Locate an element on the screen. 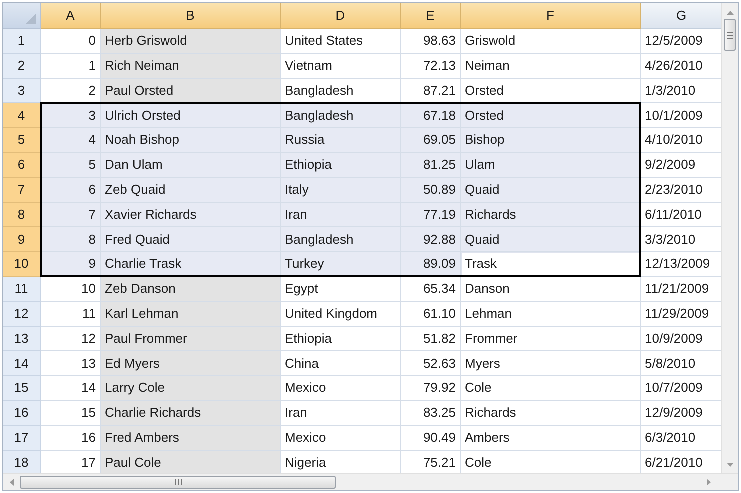  table-cell: 17 is located at coordinates (71, 461).